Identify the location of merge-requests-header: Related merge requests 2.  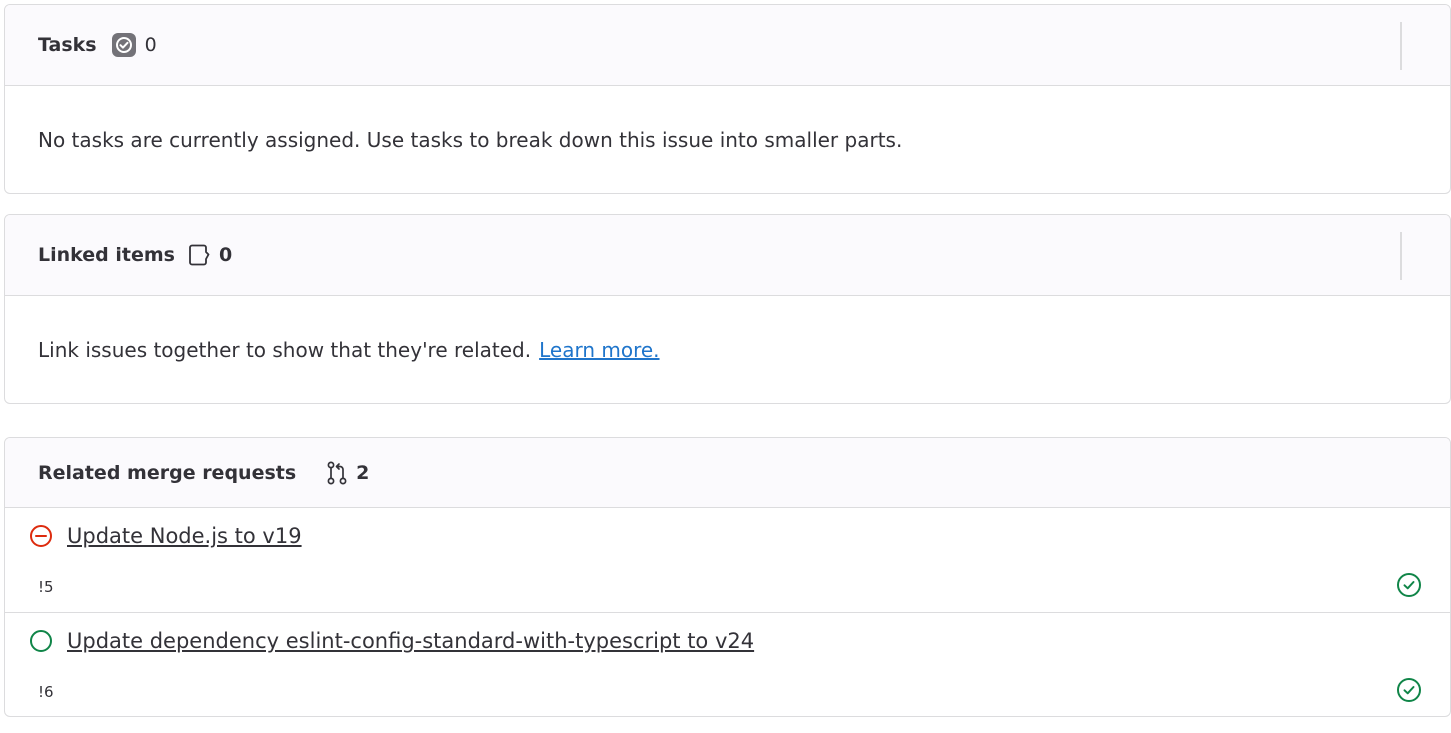
(727, 473).